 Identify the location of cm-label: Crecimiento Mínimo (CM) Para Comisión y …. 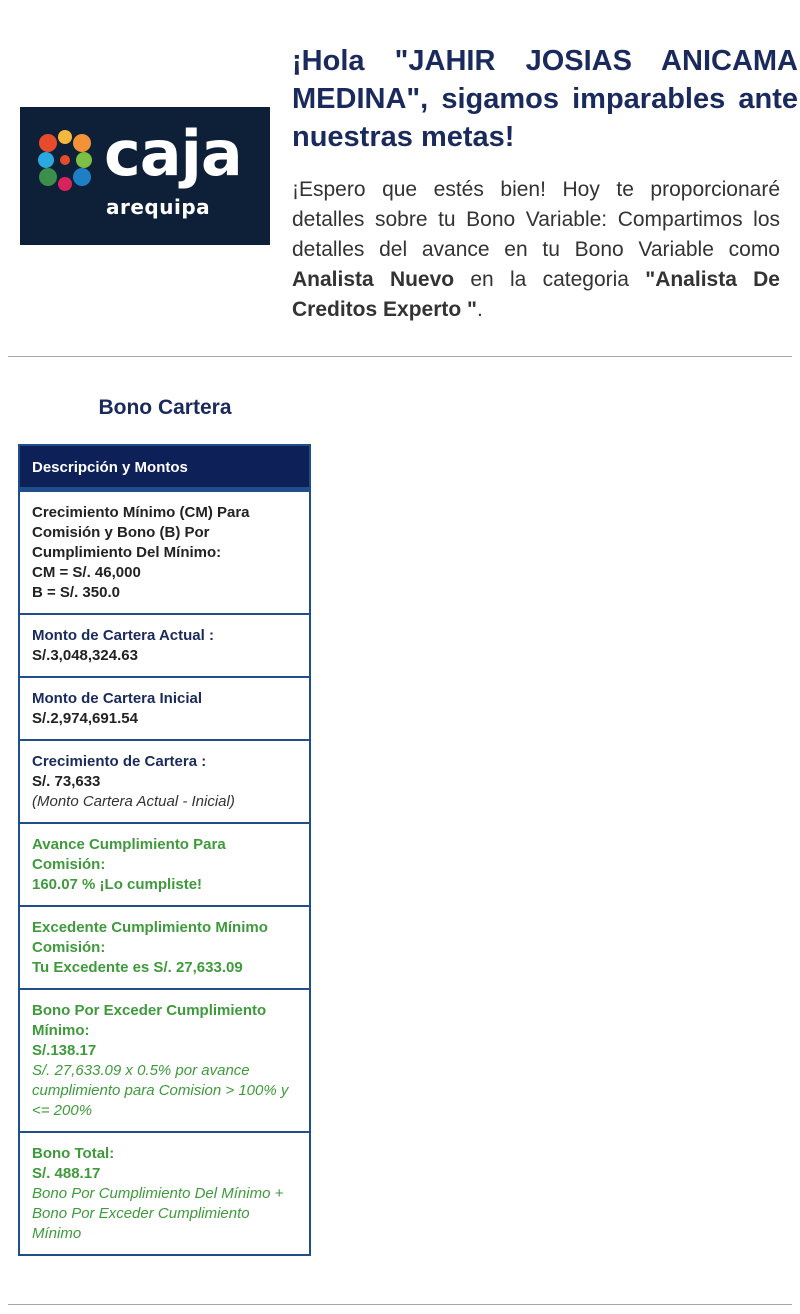
(141, 532).